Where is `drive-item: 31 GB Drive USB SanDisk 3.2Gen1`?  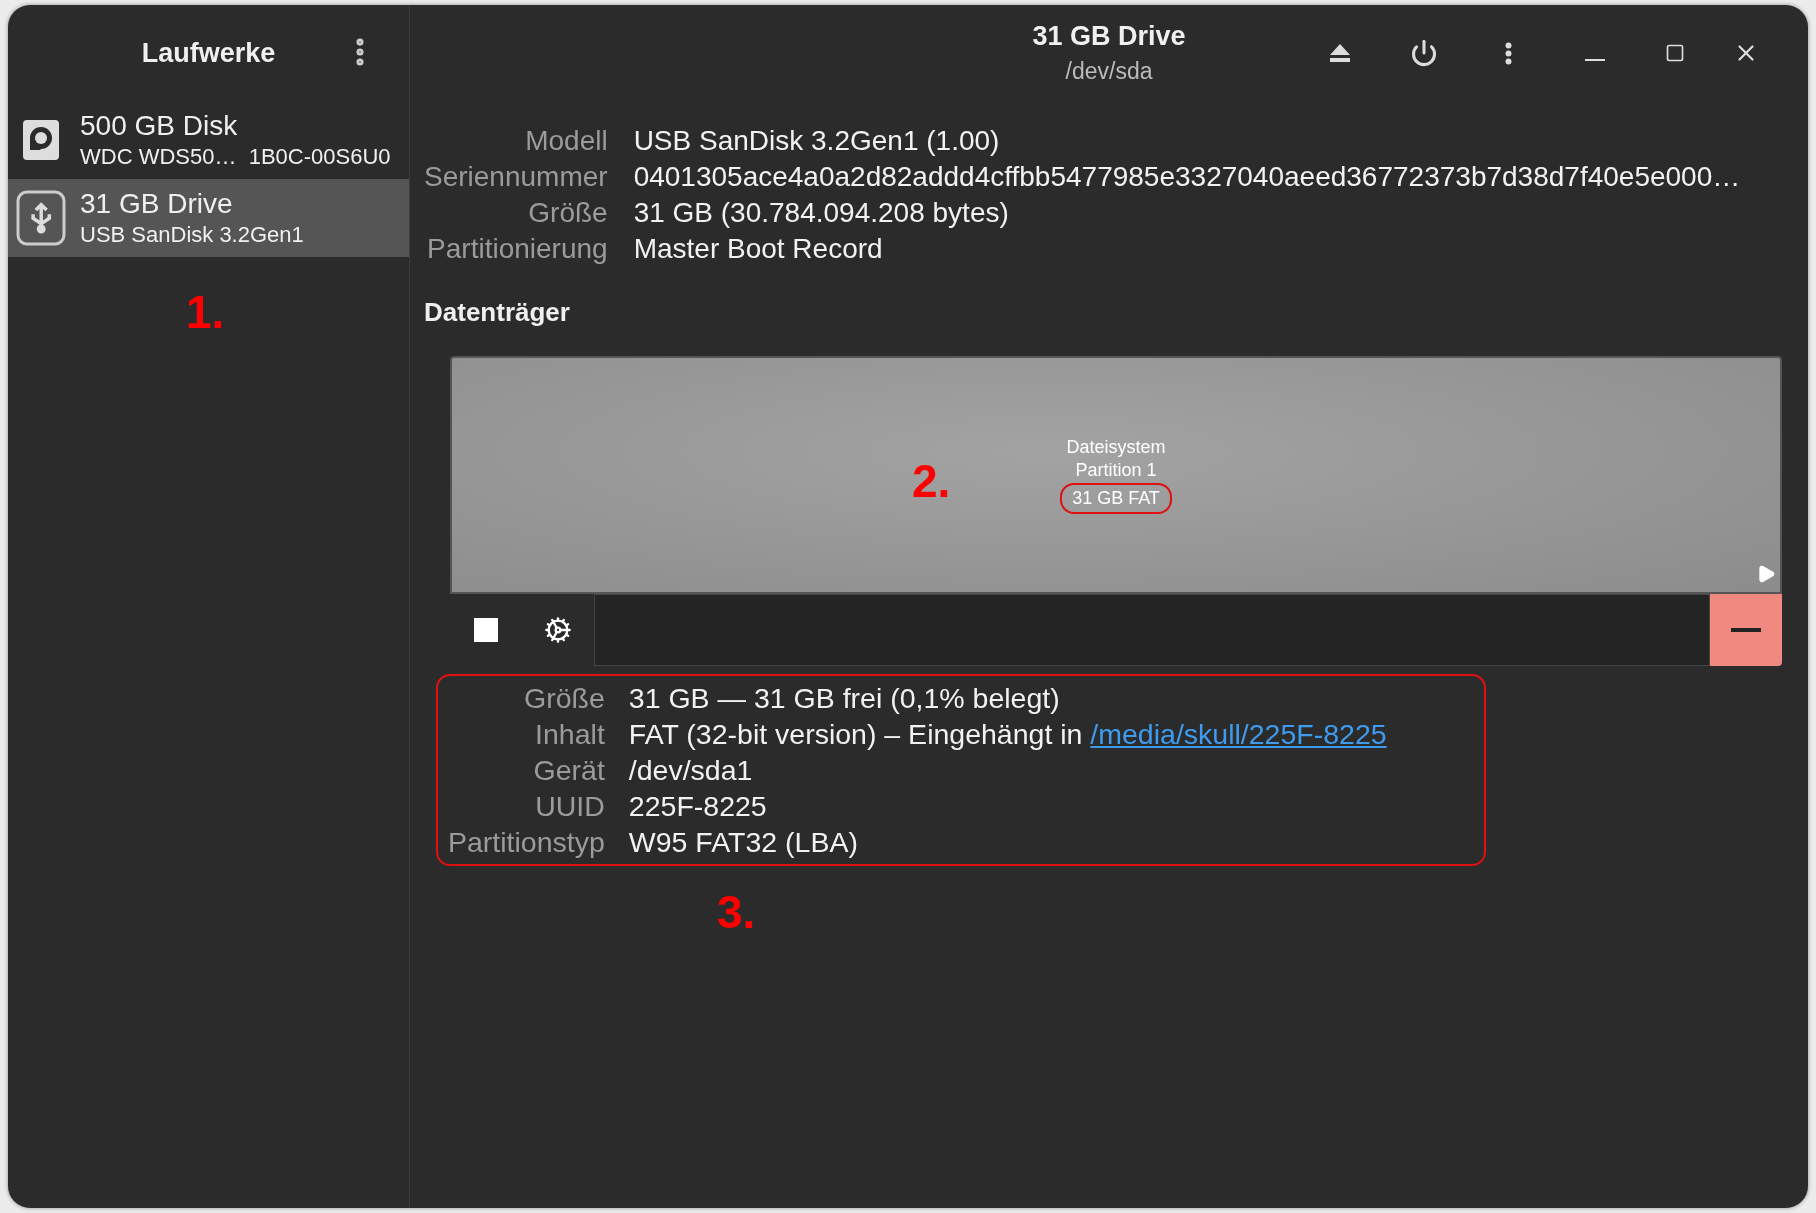
drive-item: 31 GB Drive USB SanDisk 3.2Gen1 is located at coordinates (208, 218).